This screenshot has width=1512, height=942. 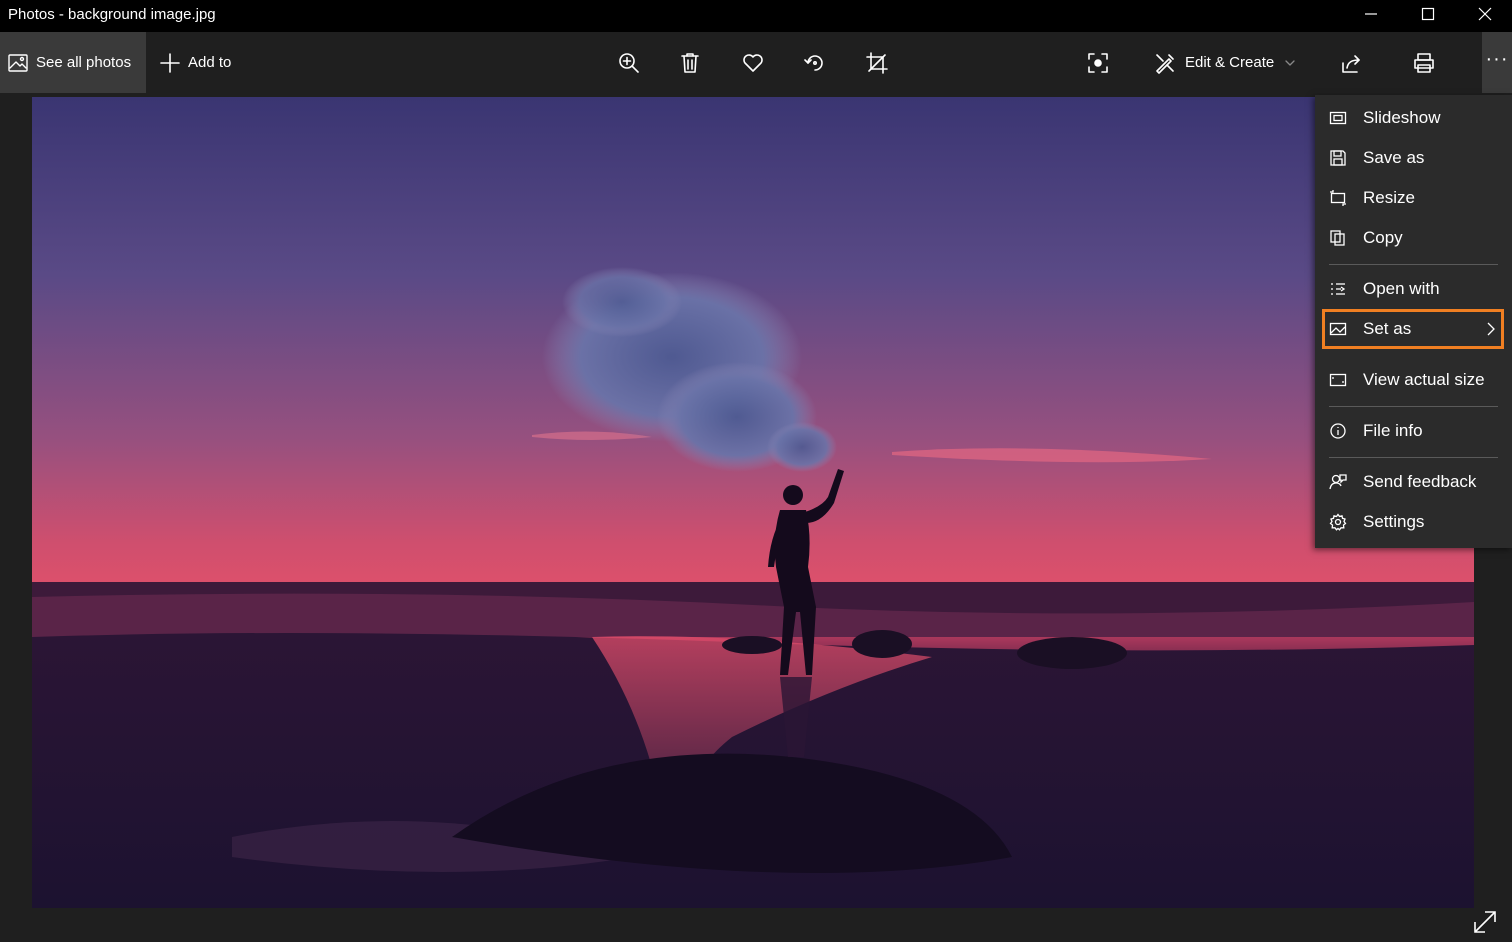 I want to click on minimize-icon, so click(x=1371, y=14).